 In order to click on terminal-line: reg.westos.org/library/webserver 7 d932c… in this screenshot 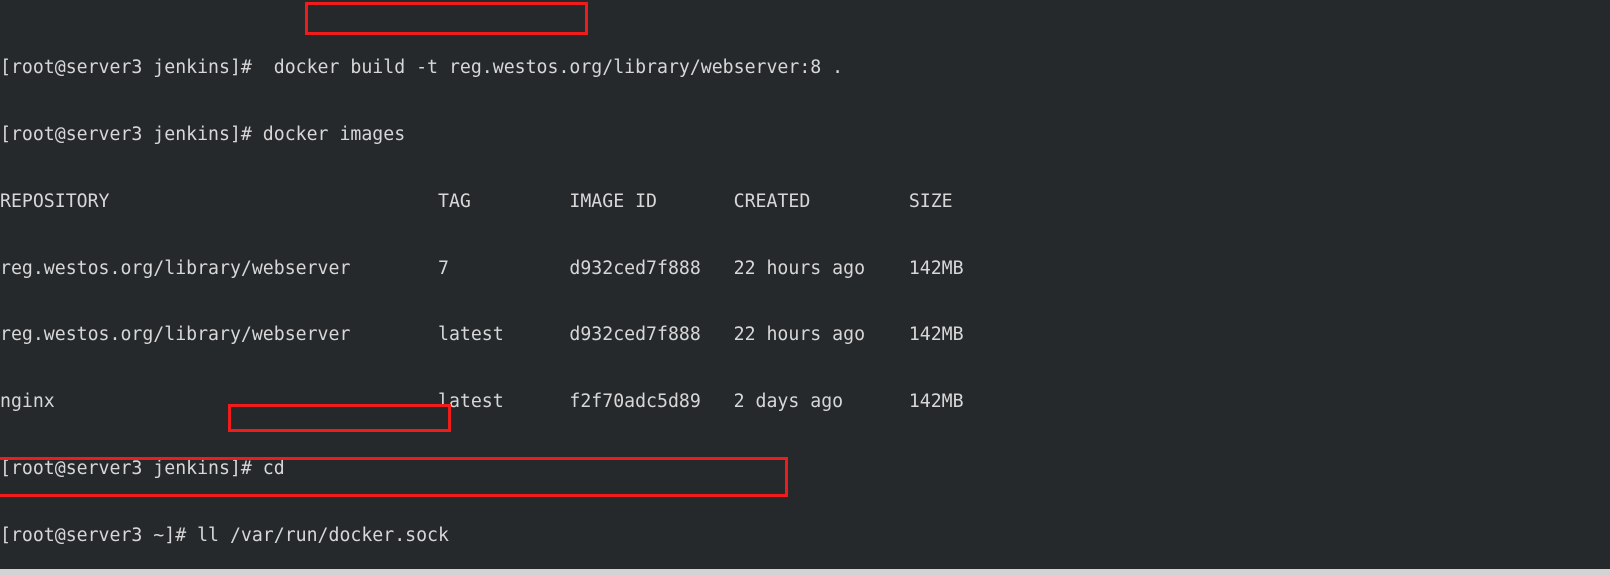, I will do `click(805, 269)`.